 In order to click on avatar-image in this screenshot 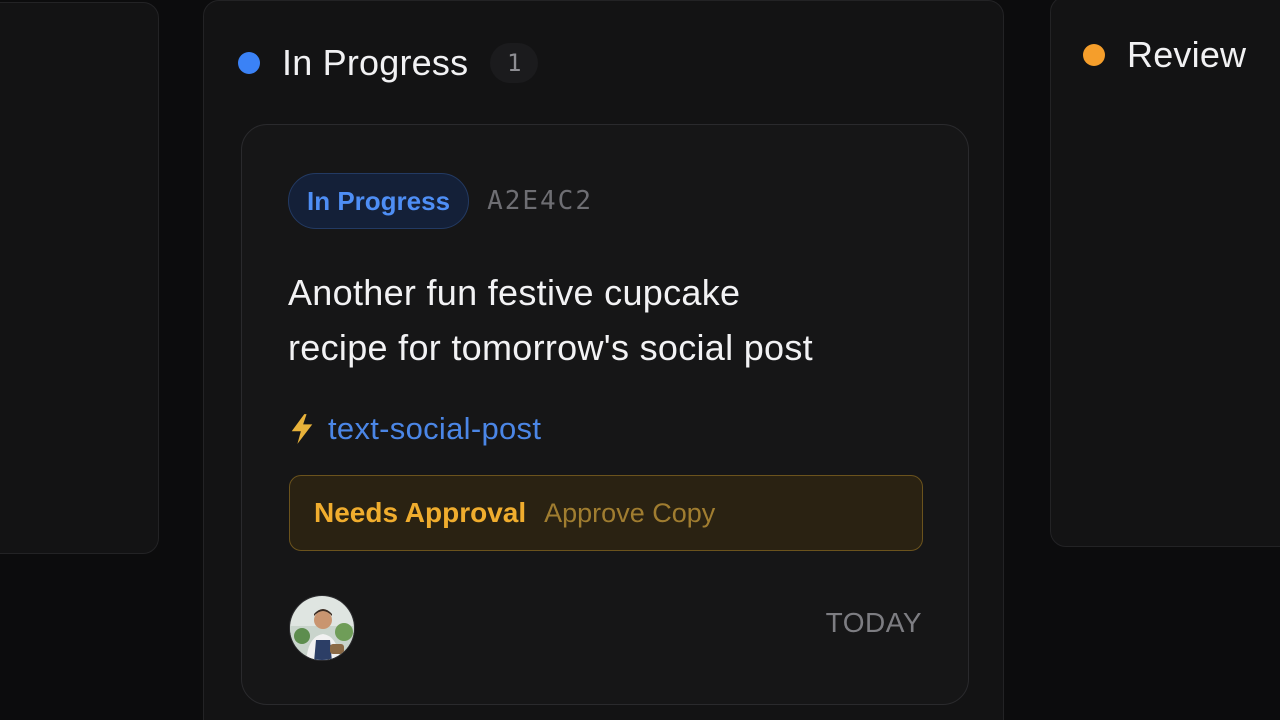, I will do `click(322, 628)`.